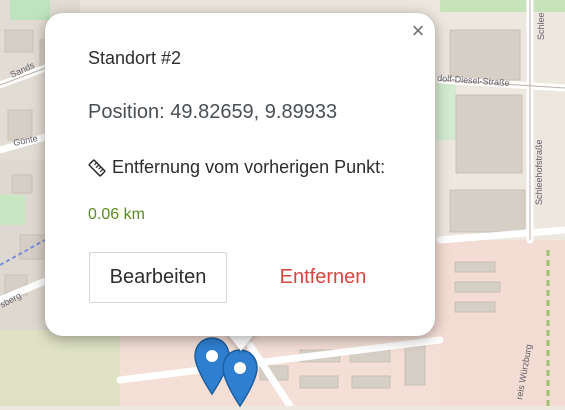 This screenshot has height=410, width=565. I want to click on position-text: Position: 49.82659, 9.89933, so click(213, 112).